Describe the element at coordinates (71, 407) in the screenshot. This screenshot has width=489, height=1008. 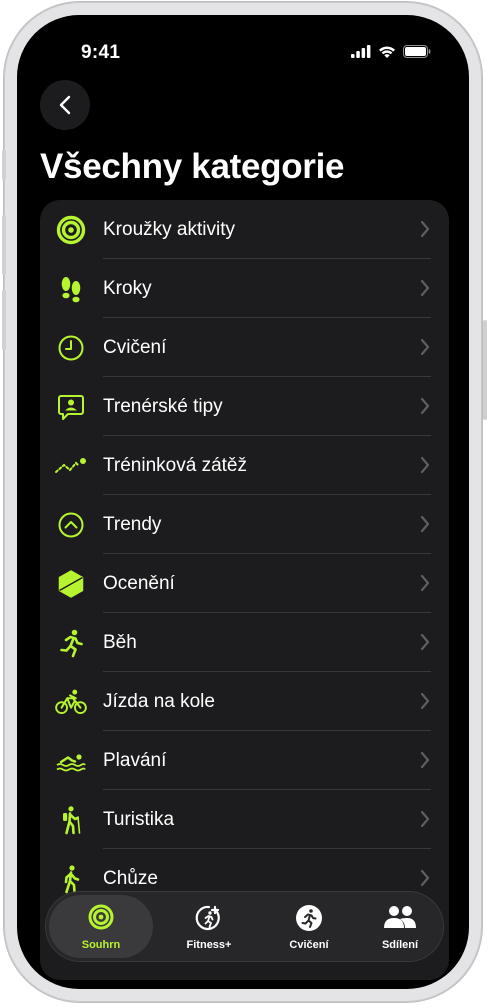
I see `coach-tips-icon` at that location.